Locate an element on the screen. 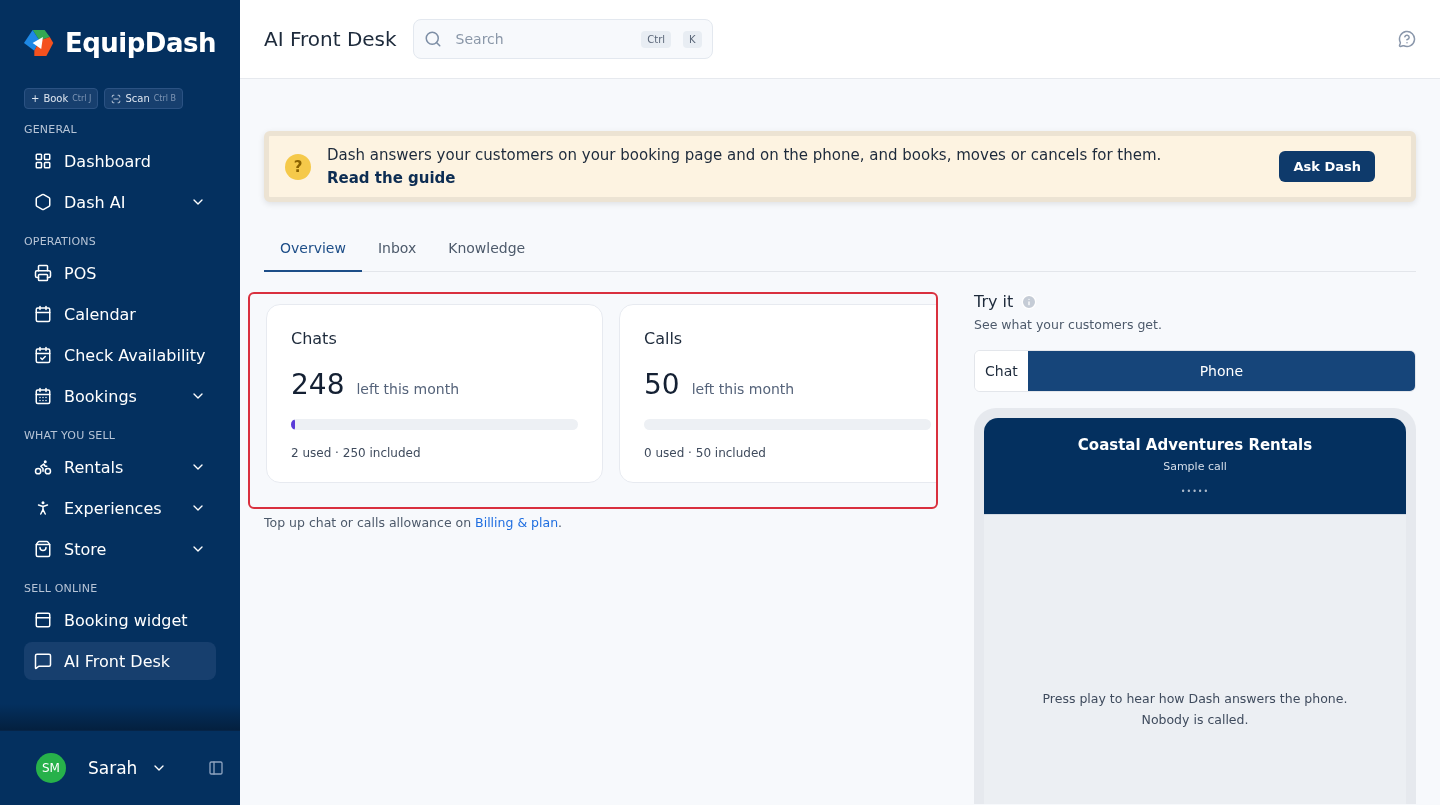  avatar: SM is located at coordinates (51, 768).